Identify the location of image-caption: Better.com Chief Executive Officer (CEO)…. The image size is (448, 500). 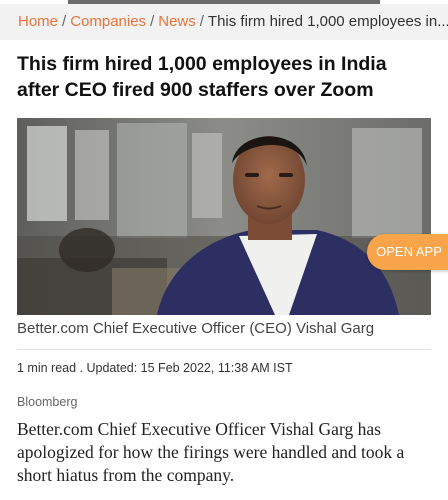
(196, 328).